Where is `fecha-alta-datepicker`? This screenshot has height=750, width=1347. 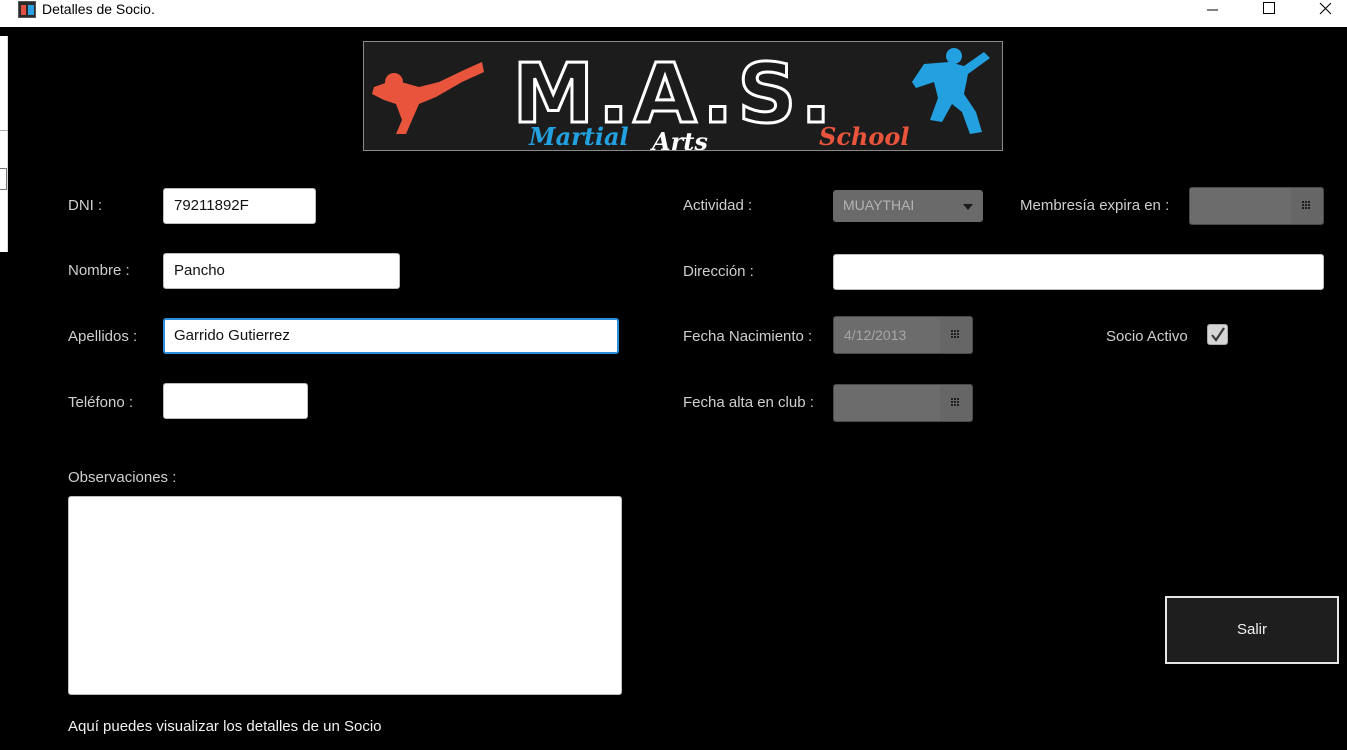 fecha-alta-datepicker is located at coordinates (903, 403).